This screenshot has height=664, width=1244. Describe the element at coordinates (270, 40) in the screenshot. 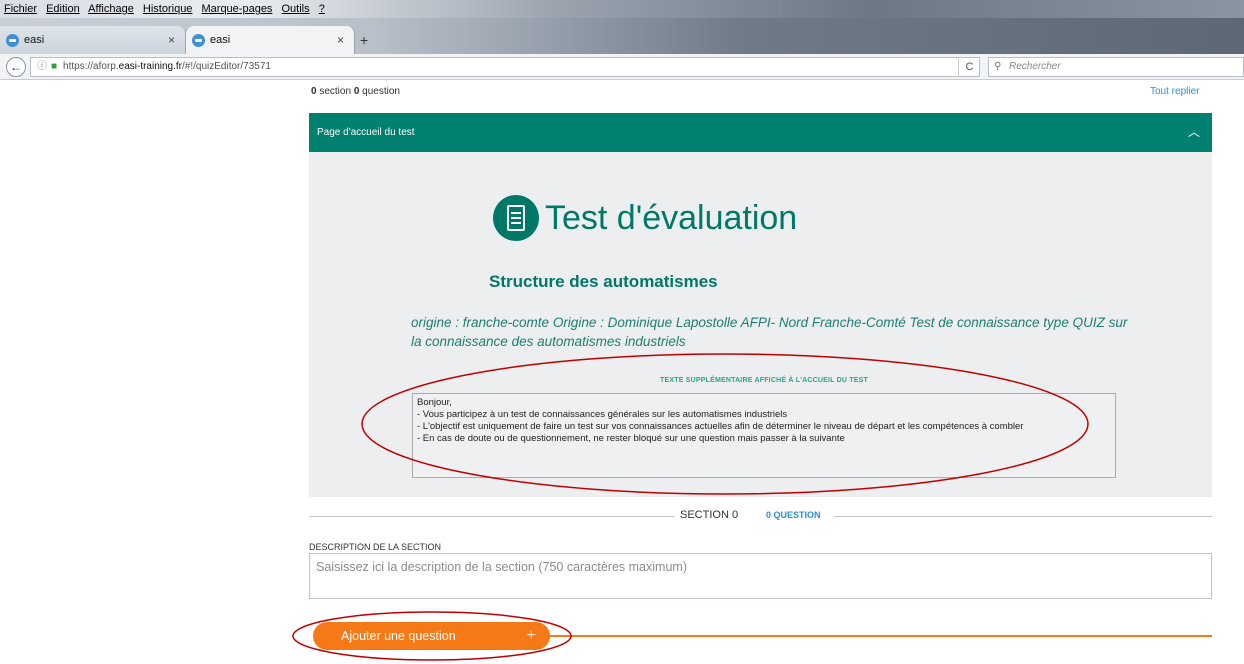

I see `tab-easi-2: easi ×` at that location.